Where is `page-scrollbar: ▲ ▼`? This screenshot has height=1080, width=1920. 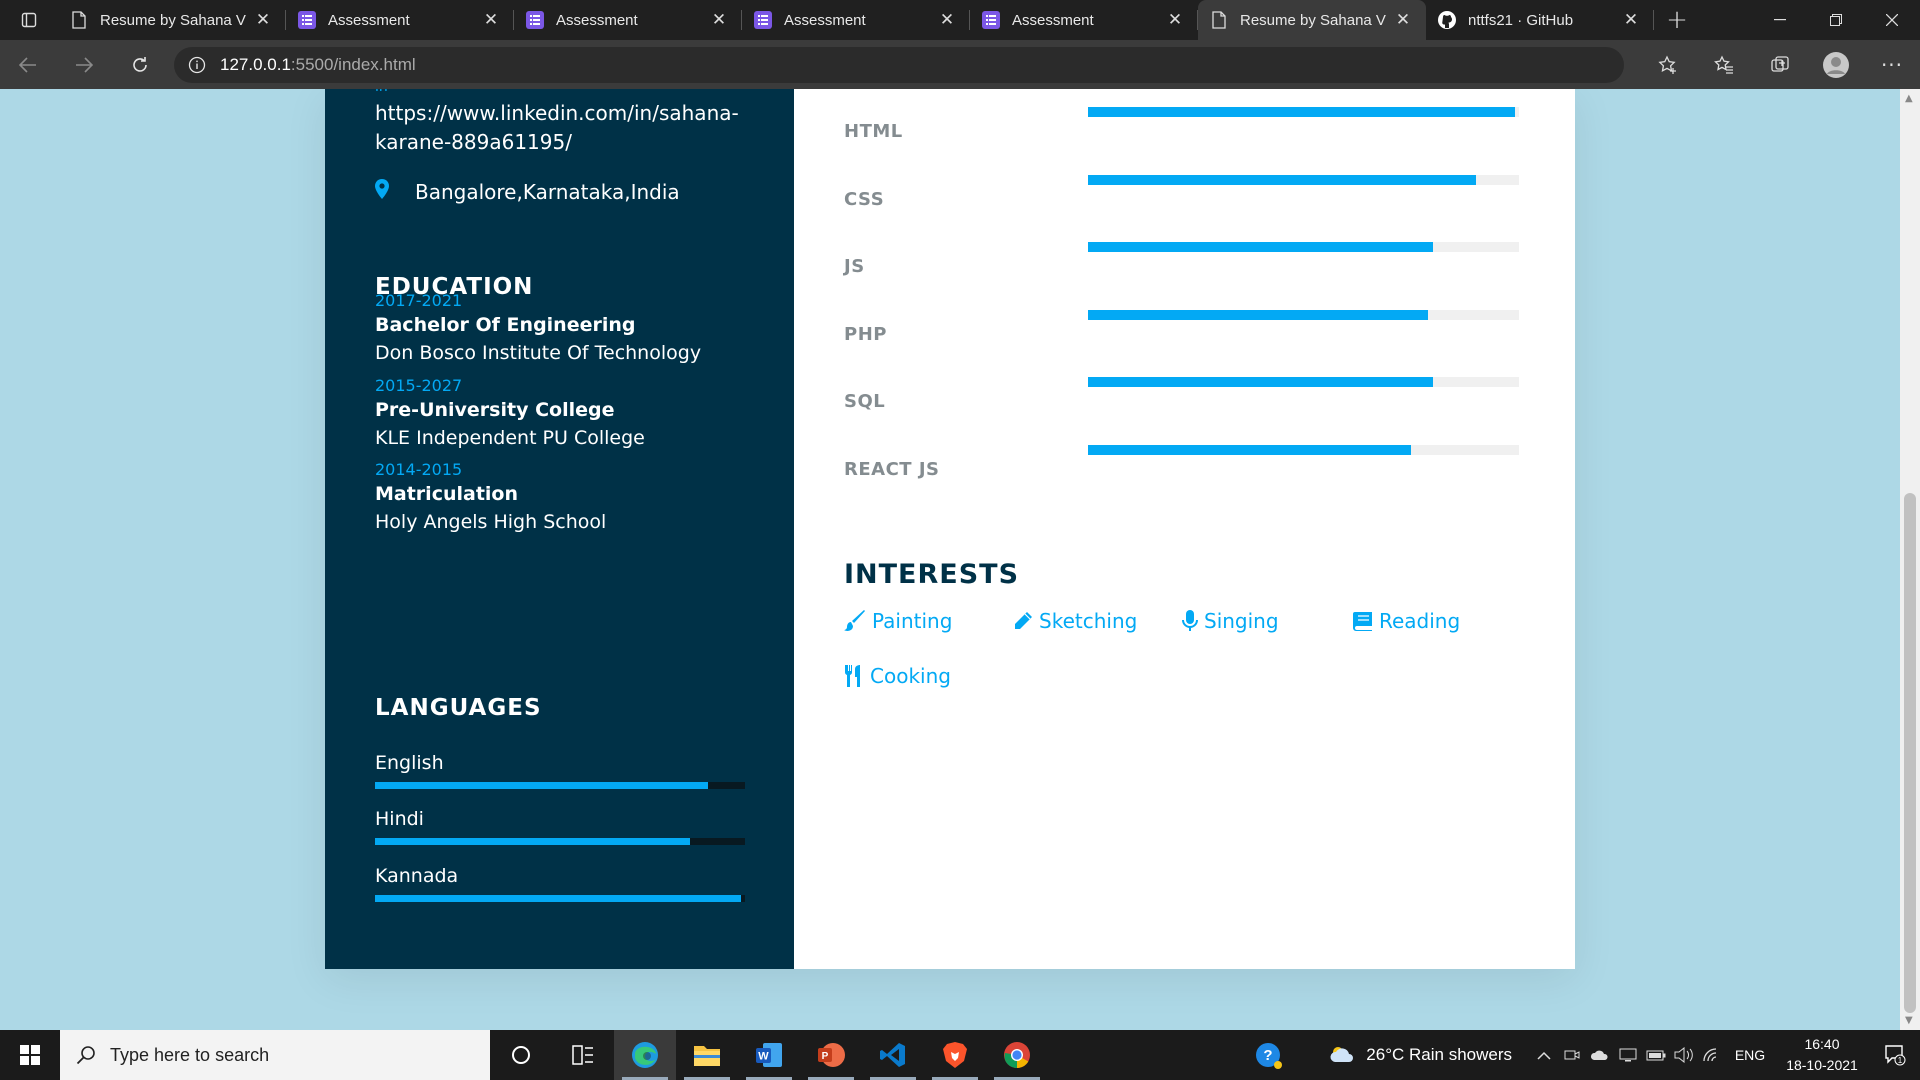
page-scrollbar: ▲ ▼ is located at coordinates (1910, 559).